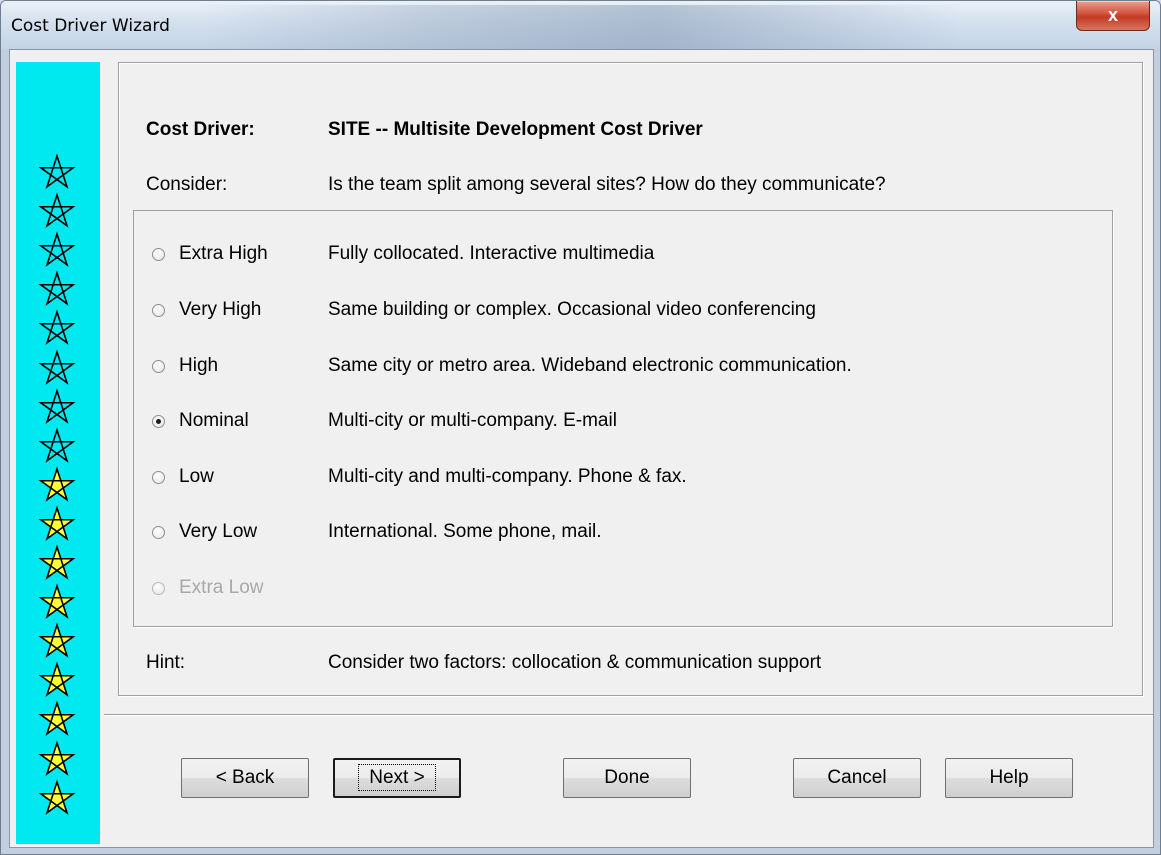 The height and width of the screenshot is (855, 1161). I want to click on close-button: x, so click(1113, 16).